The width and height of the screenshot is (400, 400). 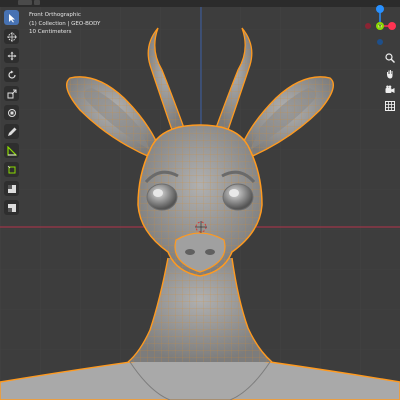 I want to click on move-tool, so click(x=11, y=55).